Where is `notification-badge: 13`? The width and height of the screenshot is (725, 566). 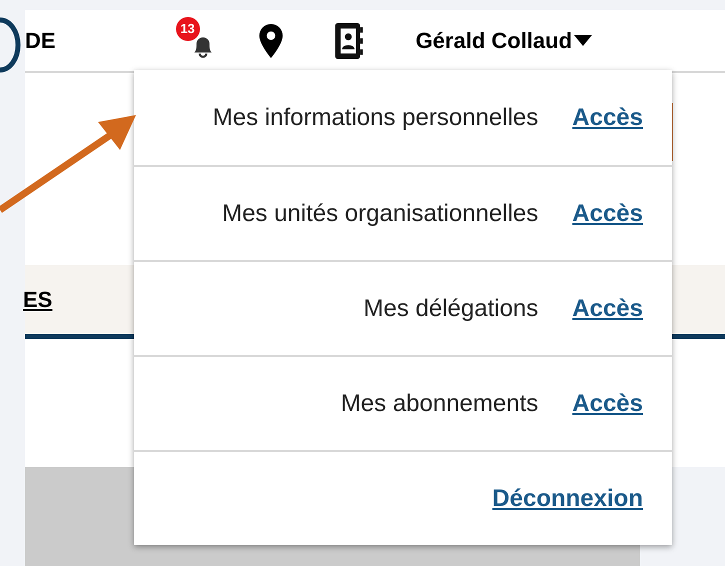
notification-badge: 13 is located at coordinates (188, 28).